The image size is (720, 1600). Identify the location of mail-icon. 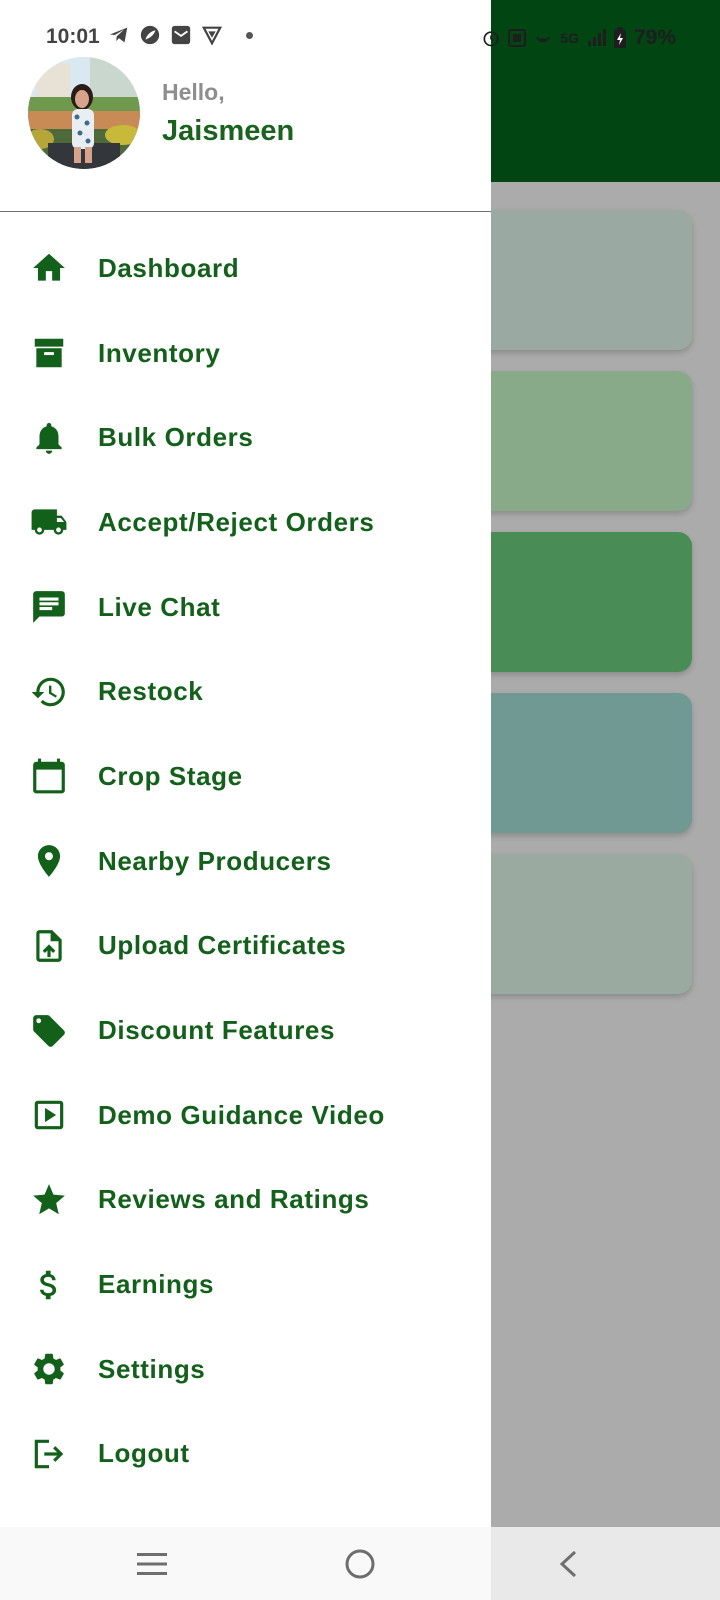
(181, 35).